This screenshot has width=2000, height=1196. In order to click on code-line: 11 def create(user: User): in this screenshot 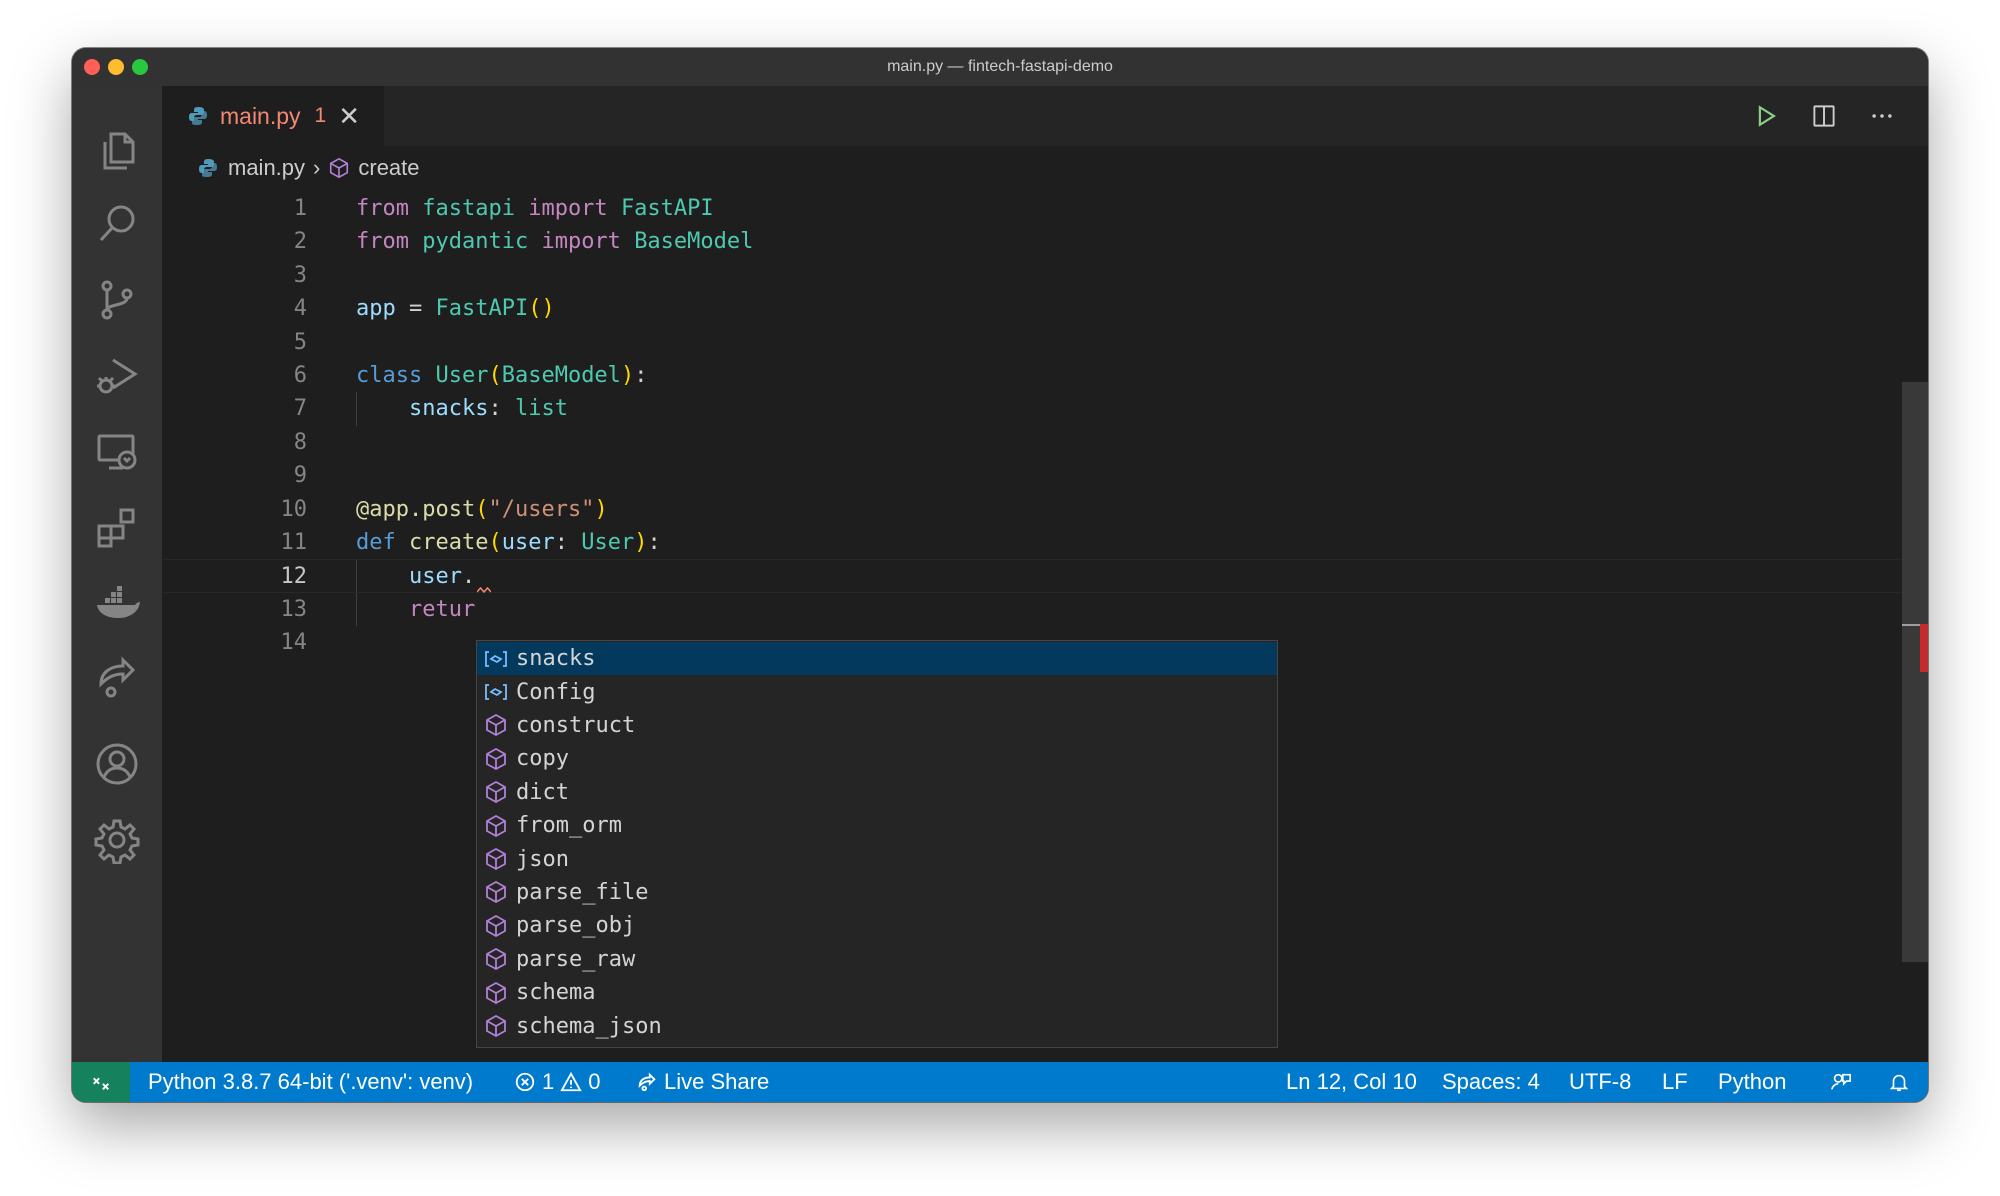, I will do `click(1032, 542)`.